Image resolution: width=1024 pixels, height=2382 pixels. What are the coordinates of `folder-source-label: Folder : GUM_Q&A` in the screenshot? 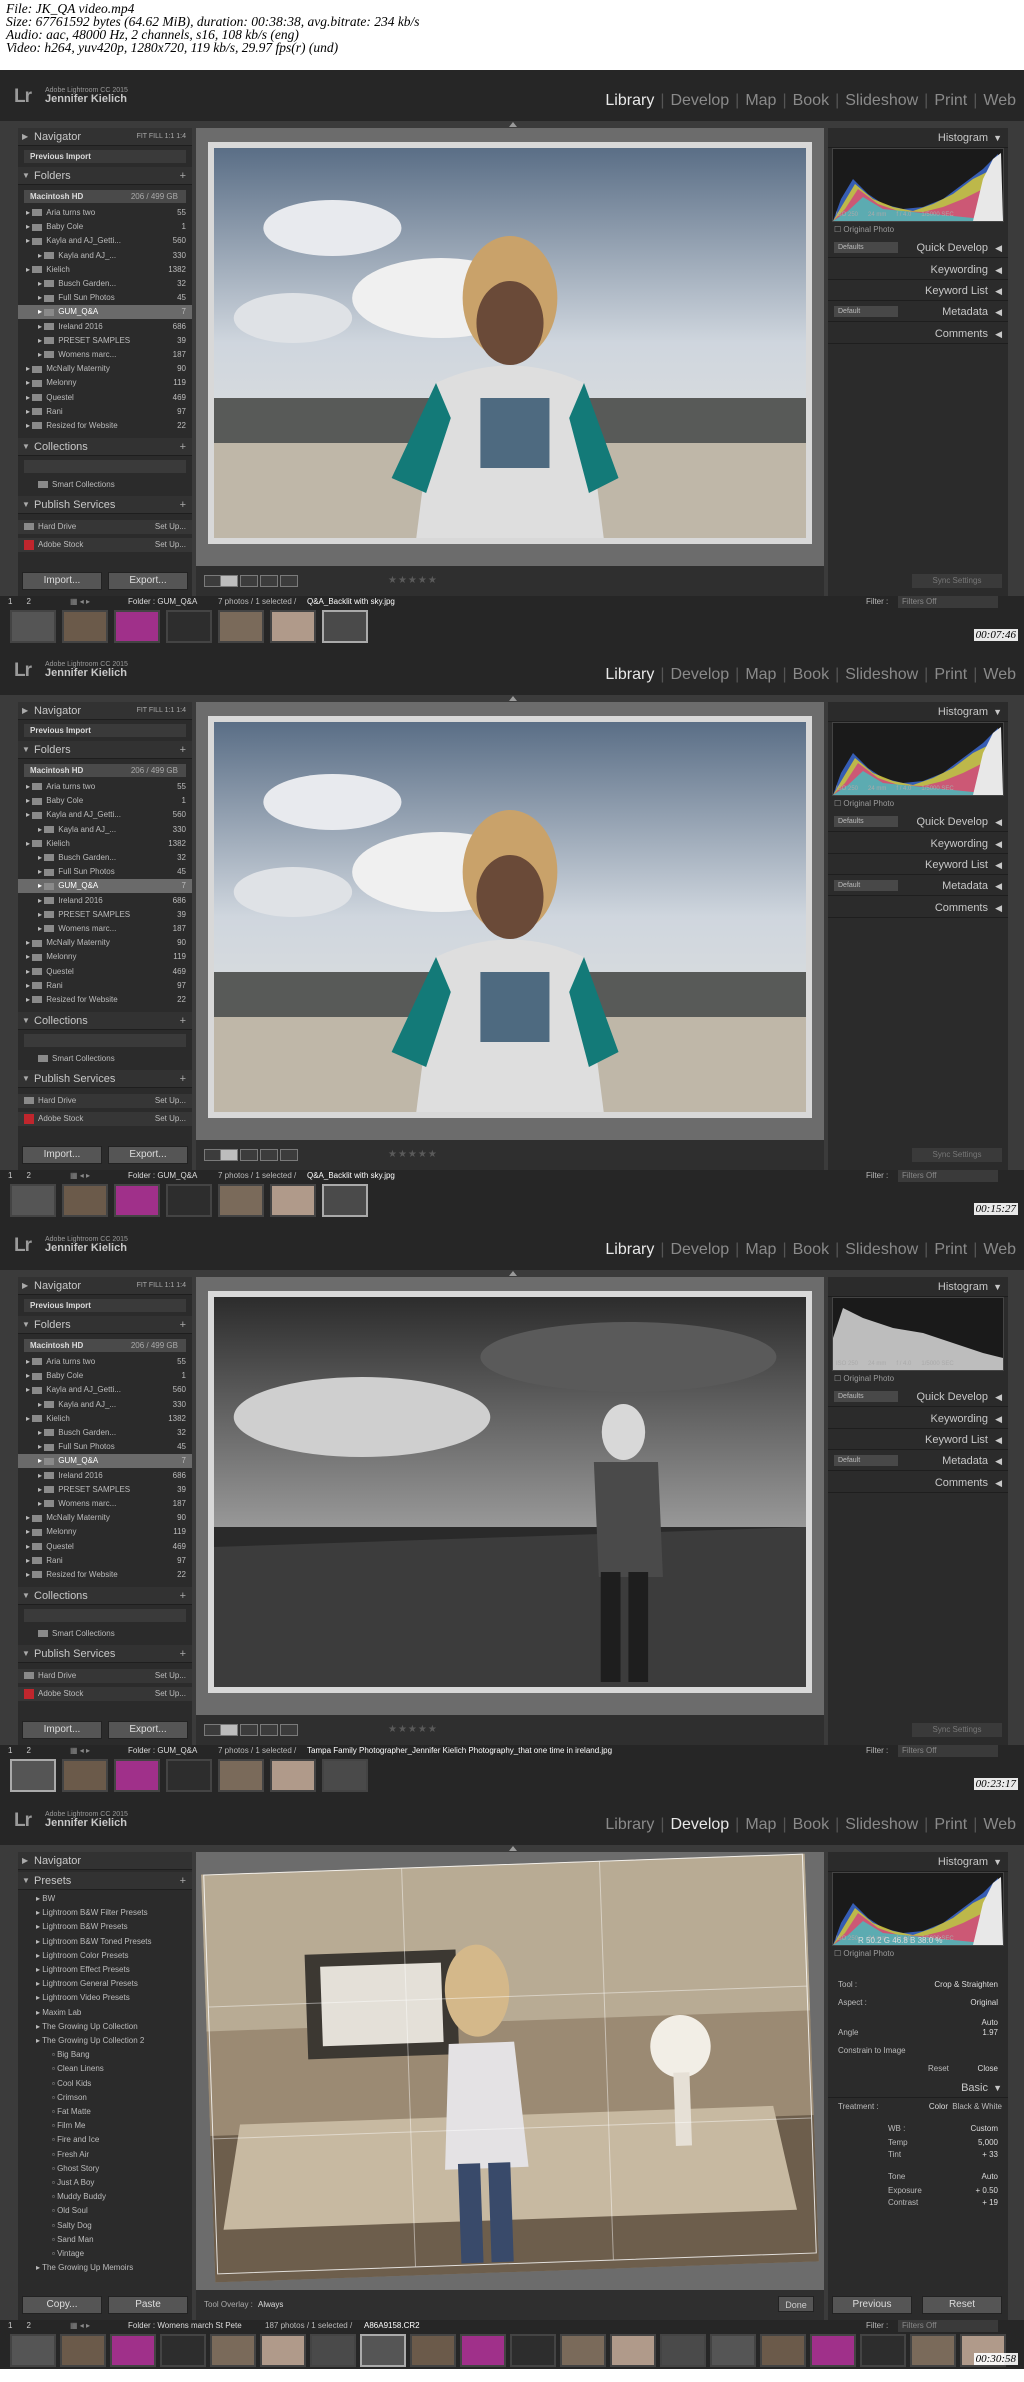 It's located at (162, 602).